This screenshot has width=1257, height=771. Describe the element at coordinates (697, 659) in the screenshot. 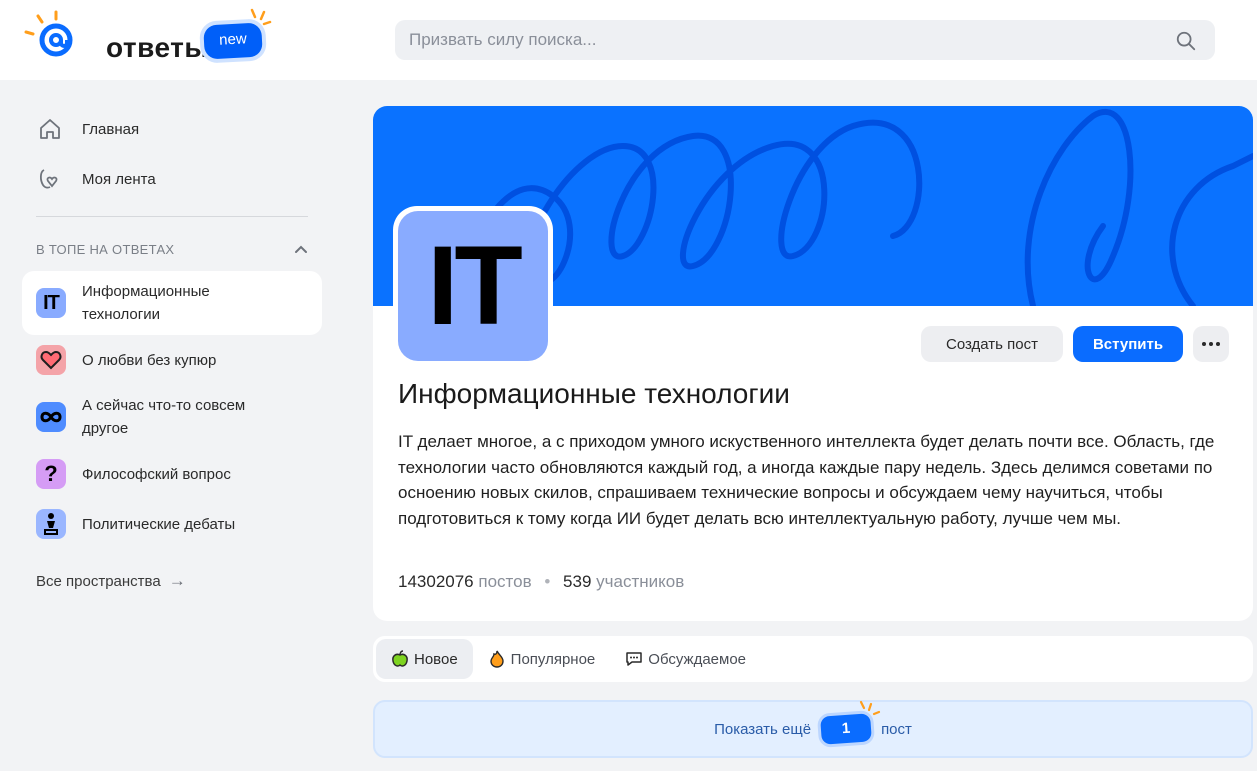

I see `tab-discussed-label: Обсуждаемое` at that location.